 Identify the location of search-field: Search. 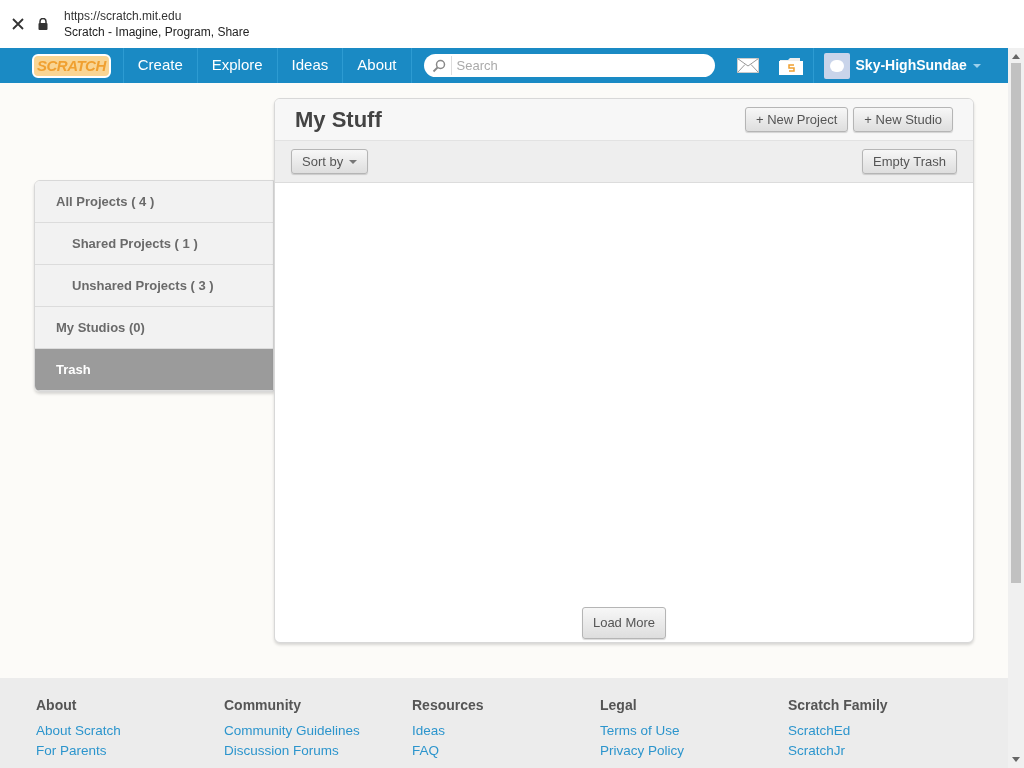
(582, 65).